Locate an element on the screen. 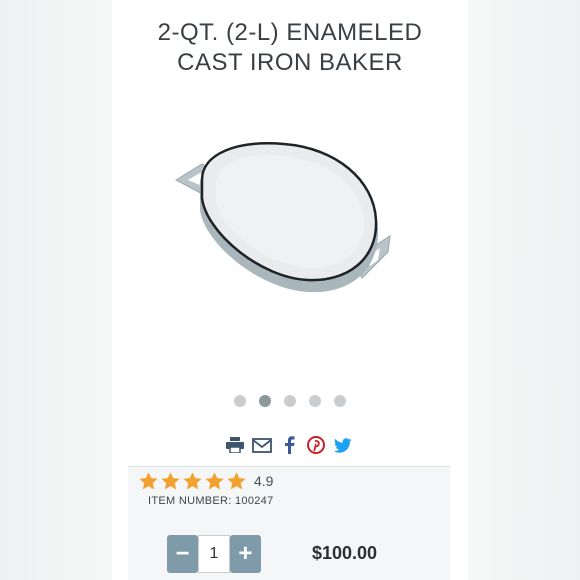  title-line-2: CAST IRON BAKER is located at coordinates (290, 62).